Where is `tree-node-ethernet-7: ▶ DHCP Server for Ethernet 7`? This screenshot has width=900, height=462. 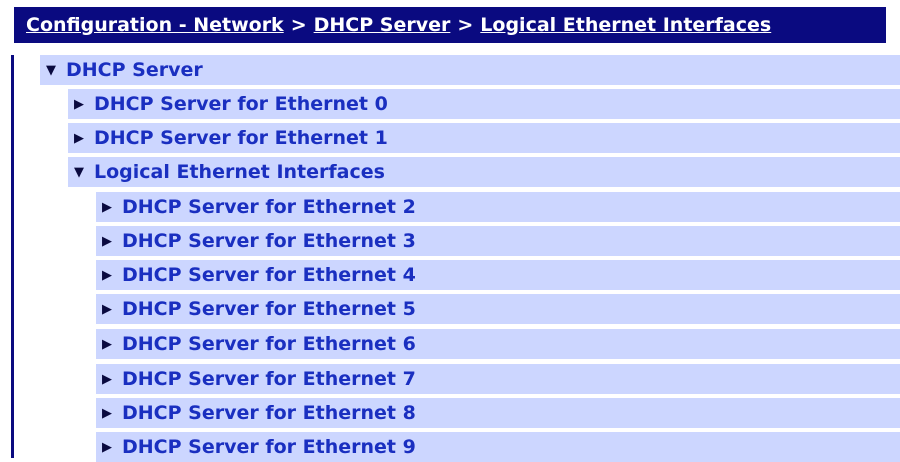 tree-node-ethernet-7: ▶ DHCP Server for Ethernet 7 is located at coordinates (498, 379).